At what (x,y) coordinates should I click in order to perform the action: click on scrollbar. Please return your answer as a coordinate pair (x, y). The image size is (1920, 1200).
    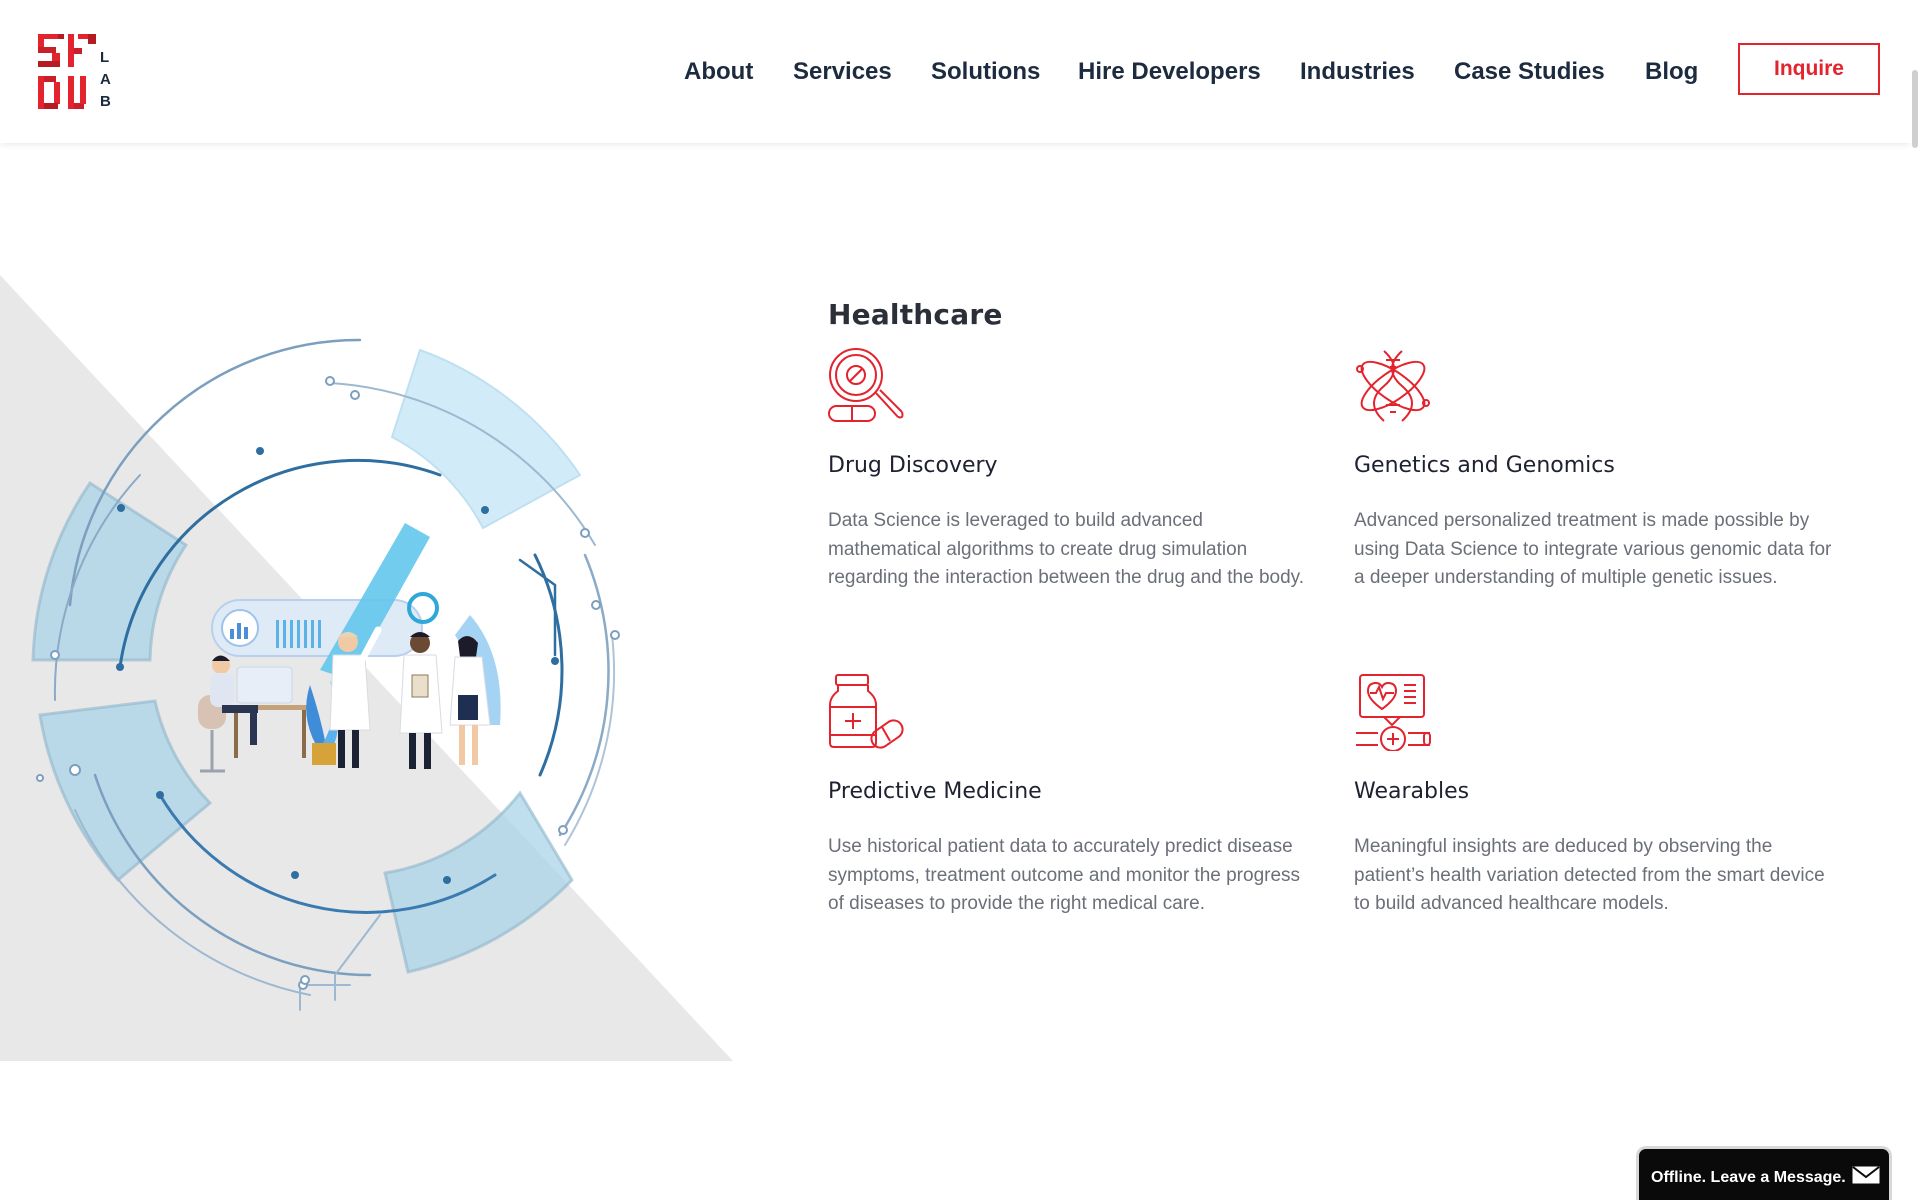
    Looking at the image, I should click on (1915, 74).